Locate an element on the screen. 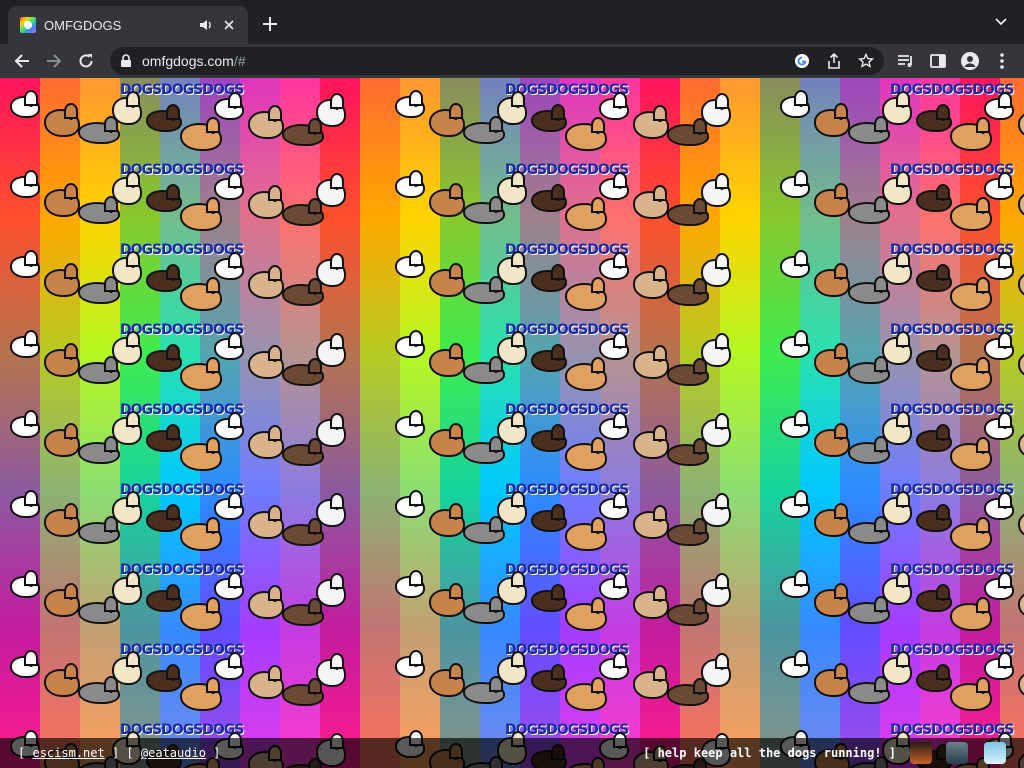 This screenshot has width=1024, height=768. reload-button is located at coordinates (86, 61).